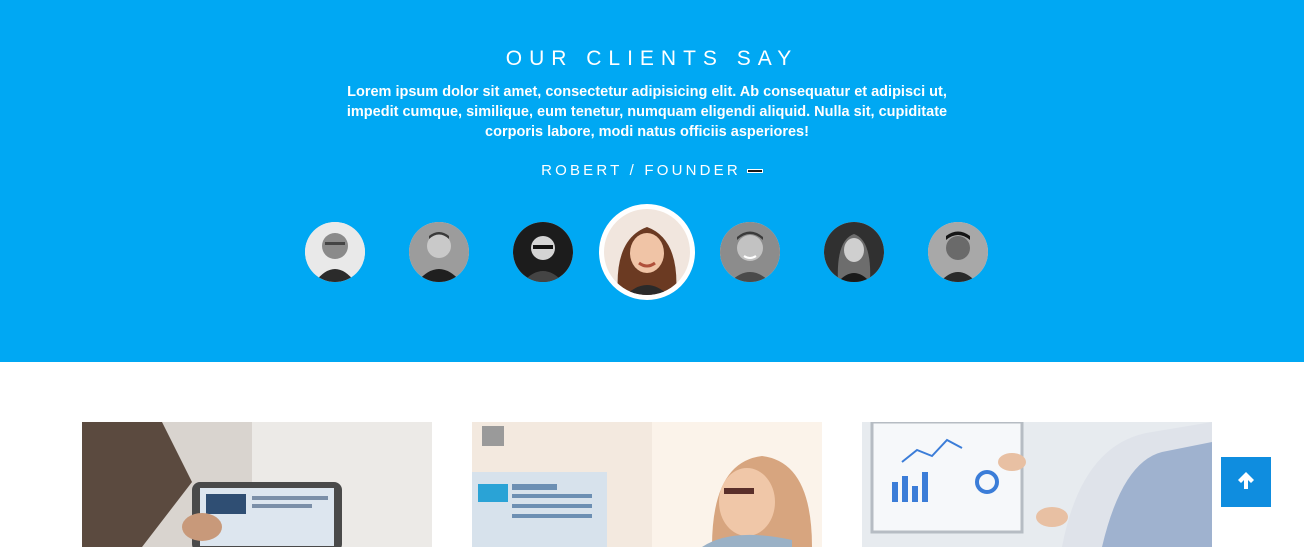 The height and width of the screenshot is (547, 1304). I want to click on testimonial-author: ROBERT / FOUNDER, so click(641, 170).